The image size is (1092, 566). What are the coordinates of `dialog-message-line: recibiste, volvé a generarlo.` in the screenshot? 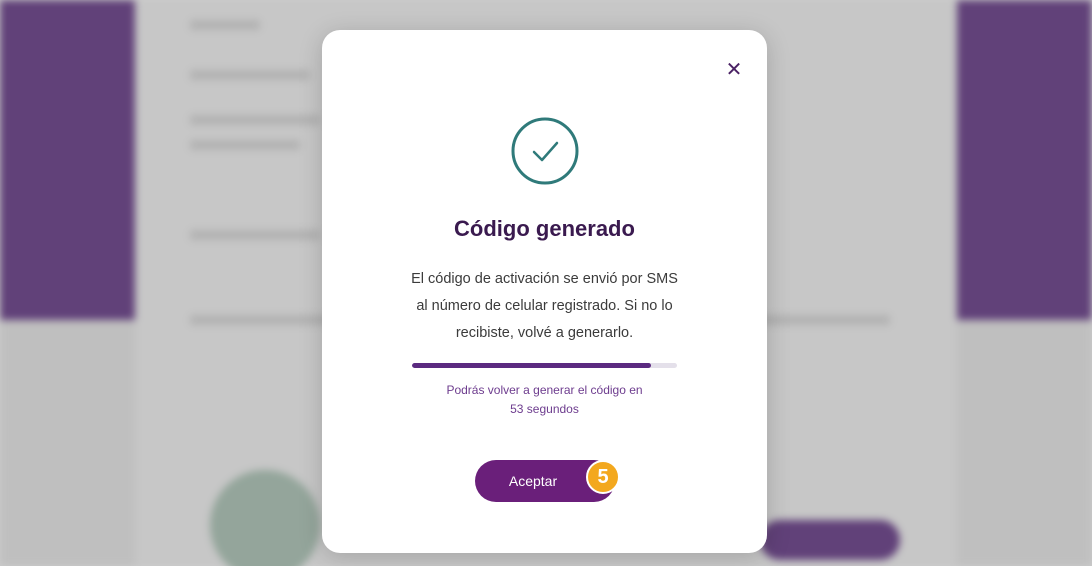 It's located at (544, 333).